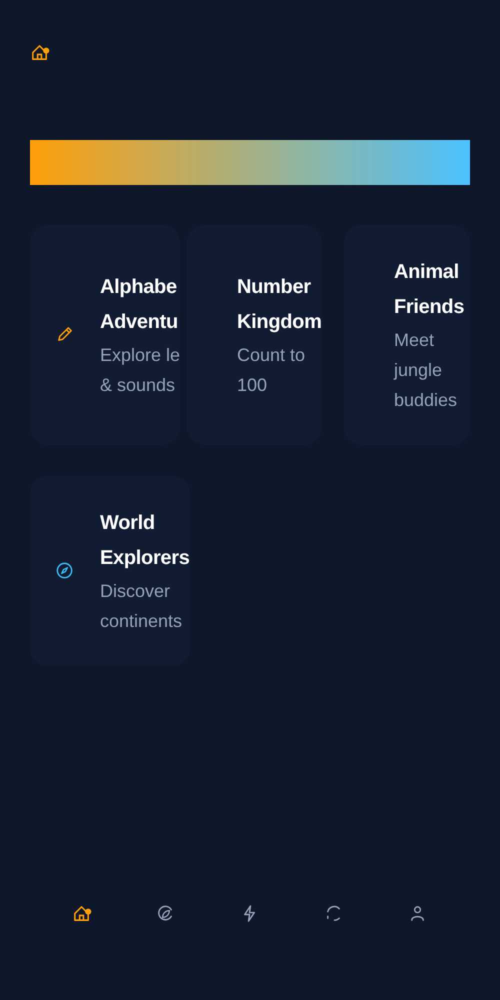 The height and width of the screenshot is (1000, 500). I want to click on card-title: Number Kingdom, so click(279, 305).